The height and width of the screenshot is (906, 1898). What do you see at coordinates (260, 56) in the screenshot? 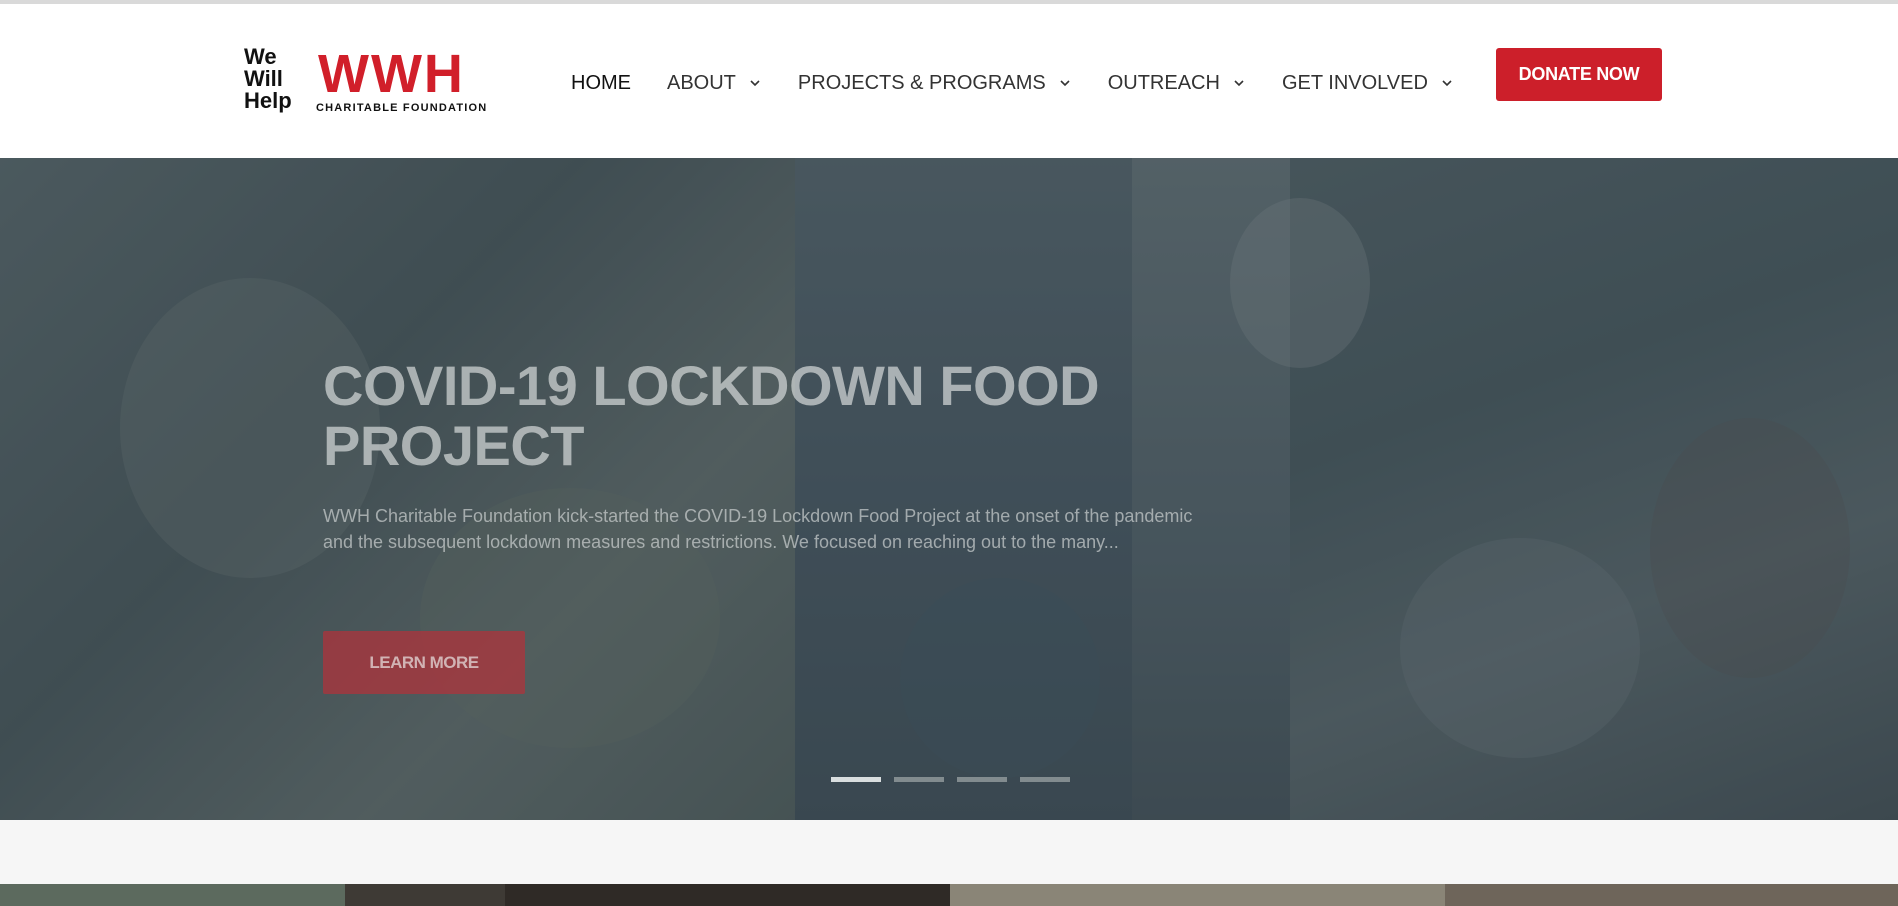
I see `logo-line-we: We` at bounding box center [260, 56].